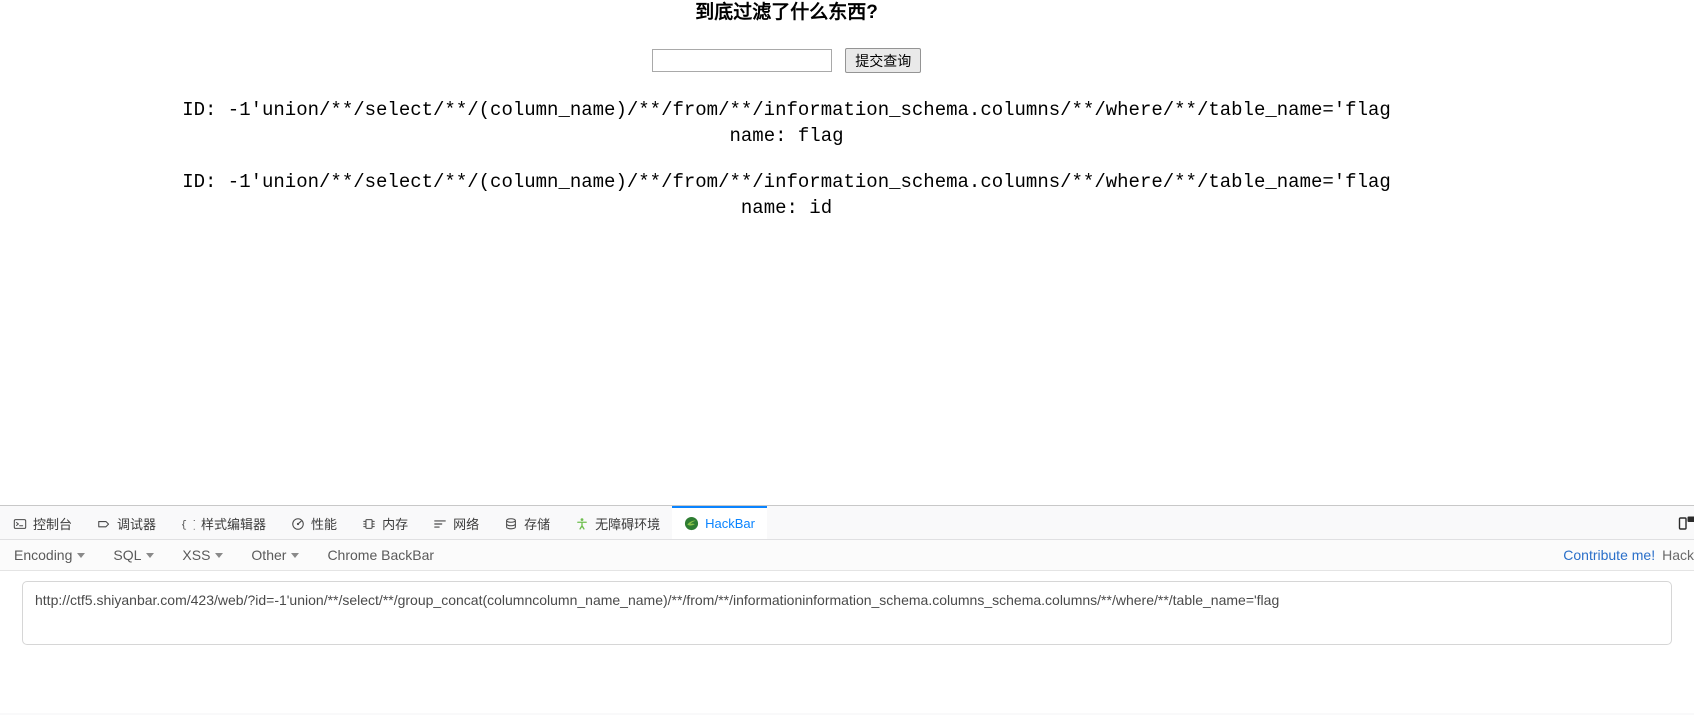 The image size is (1694, 715). I want to click on hackbar-menu-other: Other, so click(275, 555).